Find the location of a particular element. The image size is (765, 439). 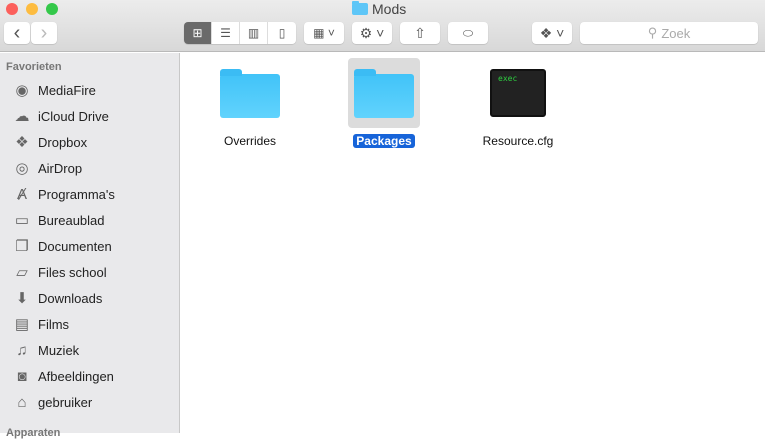

back-button: ‹ is located at coordinates (17, 33).